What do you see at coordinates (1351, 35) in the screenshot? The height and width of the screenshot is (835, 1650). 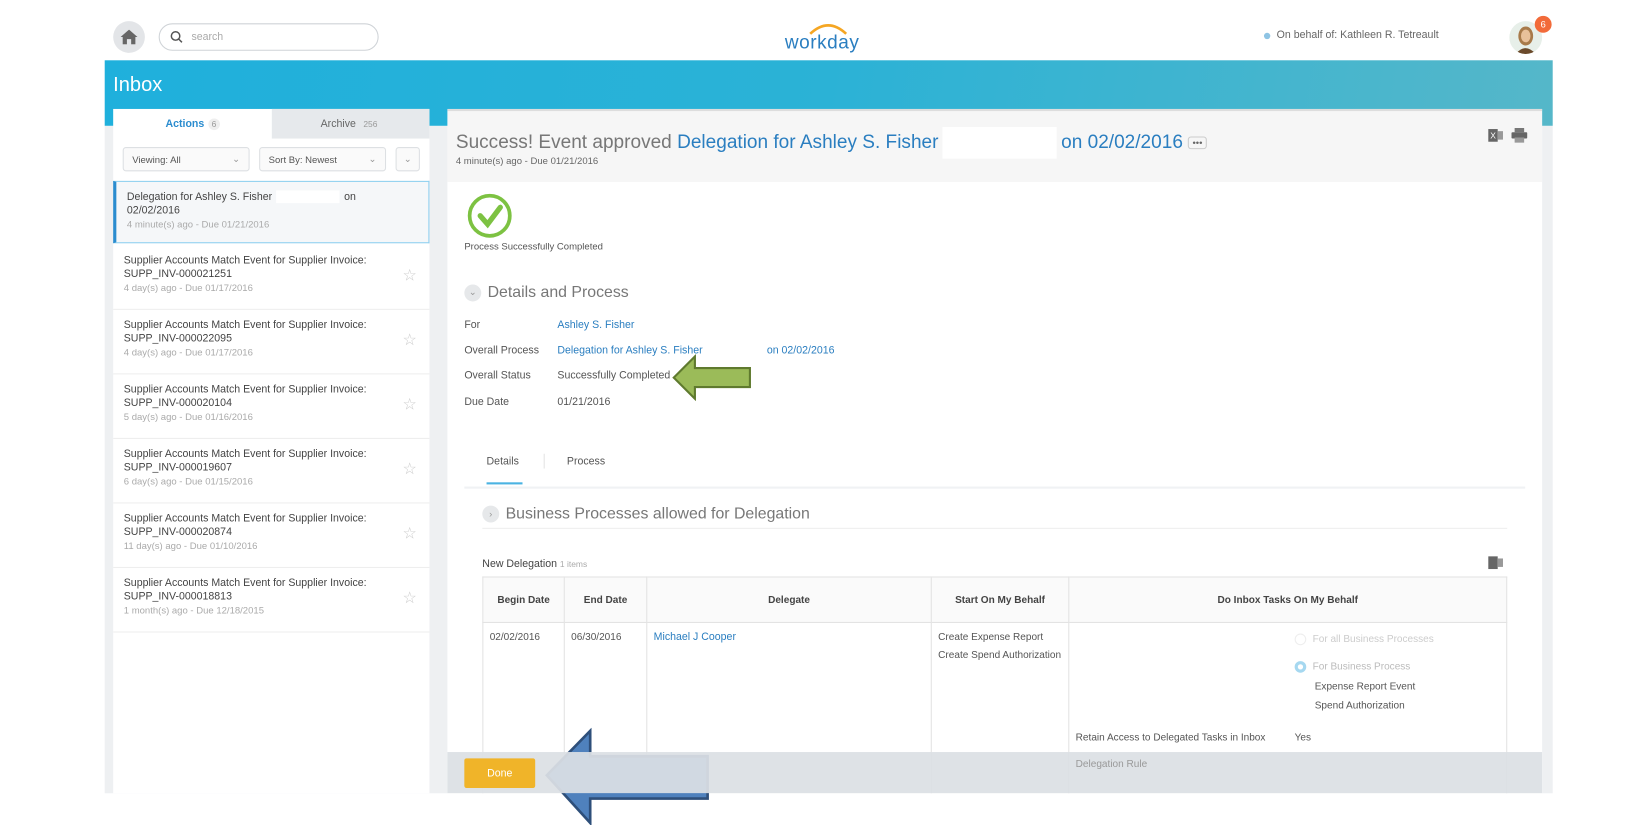 I see `on-behalf-indicator: On behalf of: Kathleen R. Tetreault` at bounding box center [1351, 35].